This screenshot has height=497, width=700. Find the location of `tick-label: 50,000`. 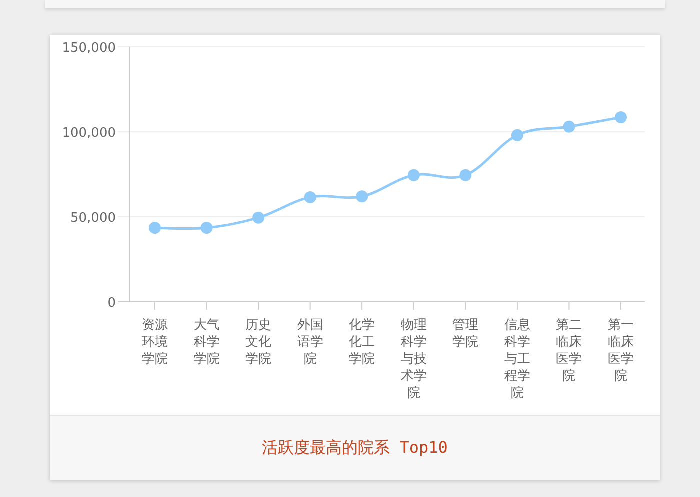

tick-label: 50,000 is located at coordinates (93, 218).